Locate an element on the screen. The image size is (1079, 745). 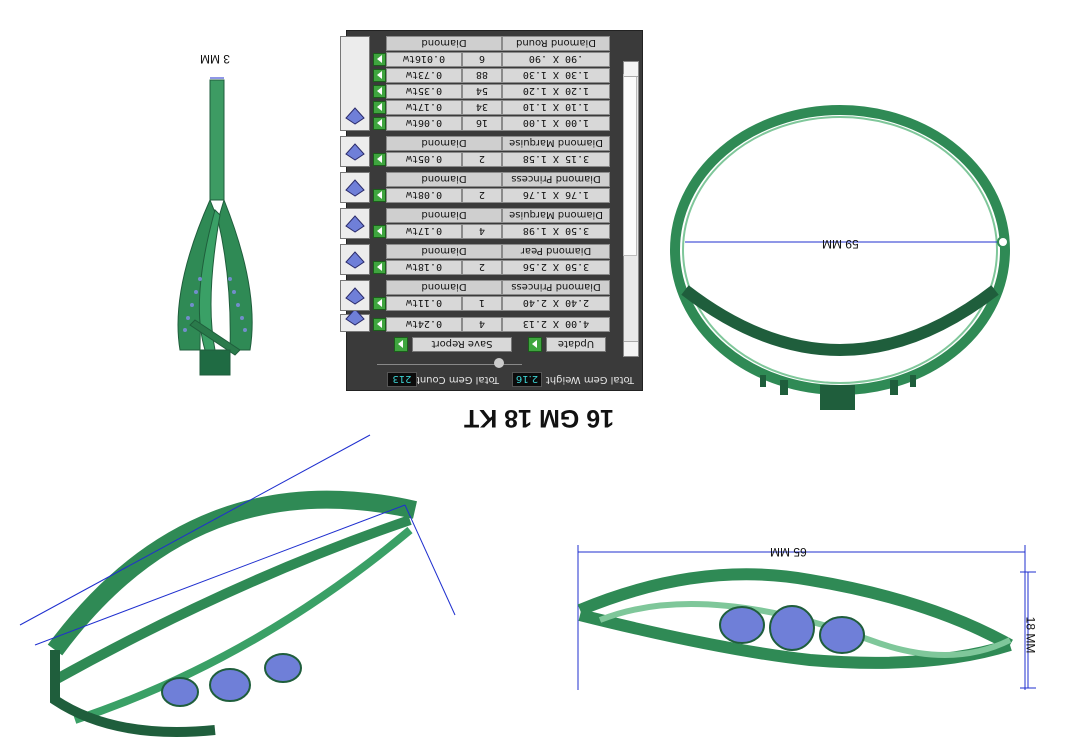
gem-size-row: 1.00 X 1.00 16 0.06tw is located at coordinates (491, 123).